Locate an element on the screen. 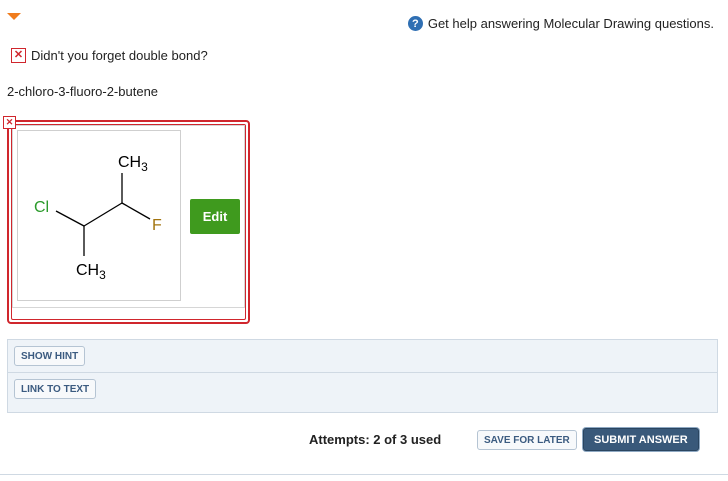 The image size is (728, 481). attempts-counter: Attempts: 2 of 3 used is located at coordinates (375, 439).